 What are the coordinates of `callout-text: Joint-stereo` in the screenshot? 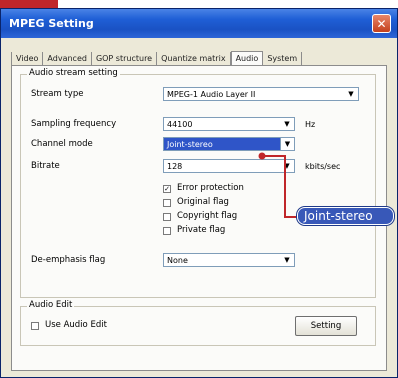 It's located at (338, 216).